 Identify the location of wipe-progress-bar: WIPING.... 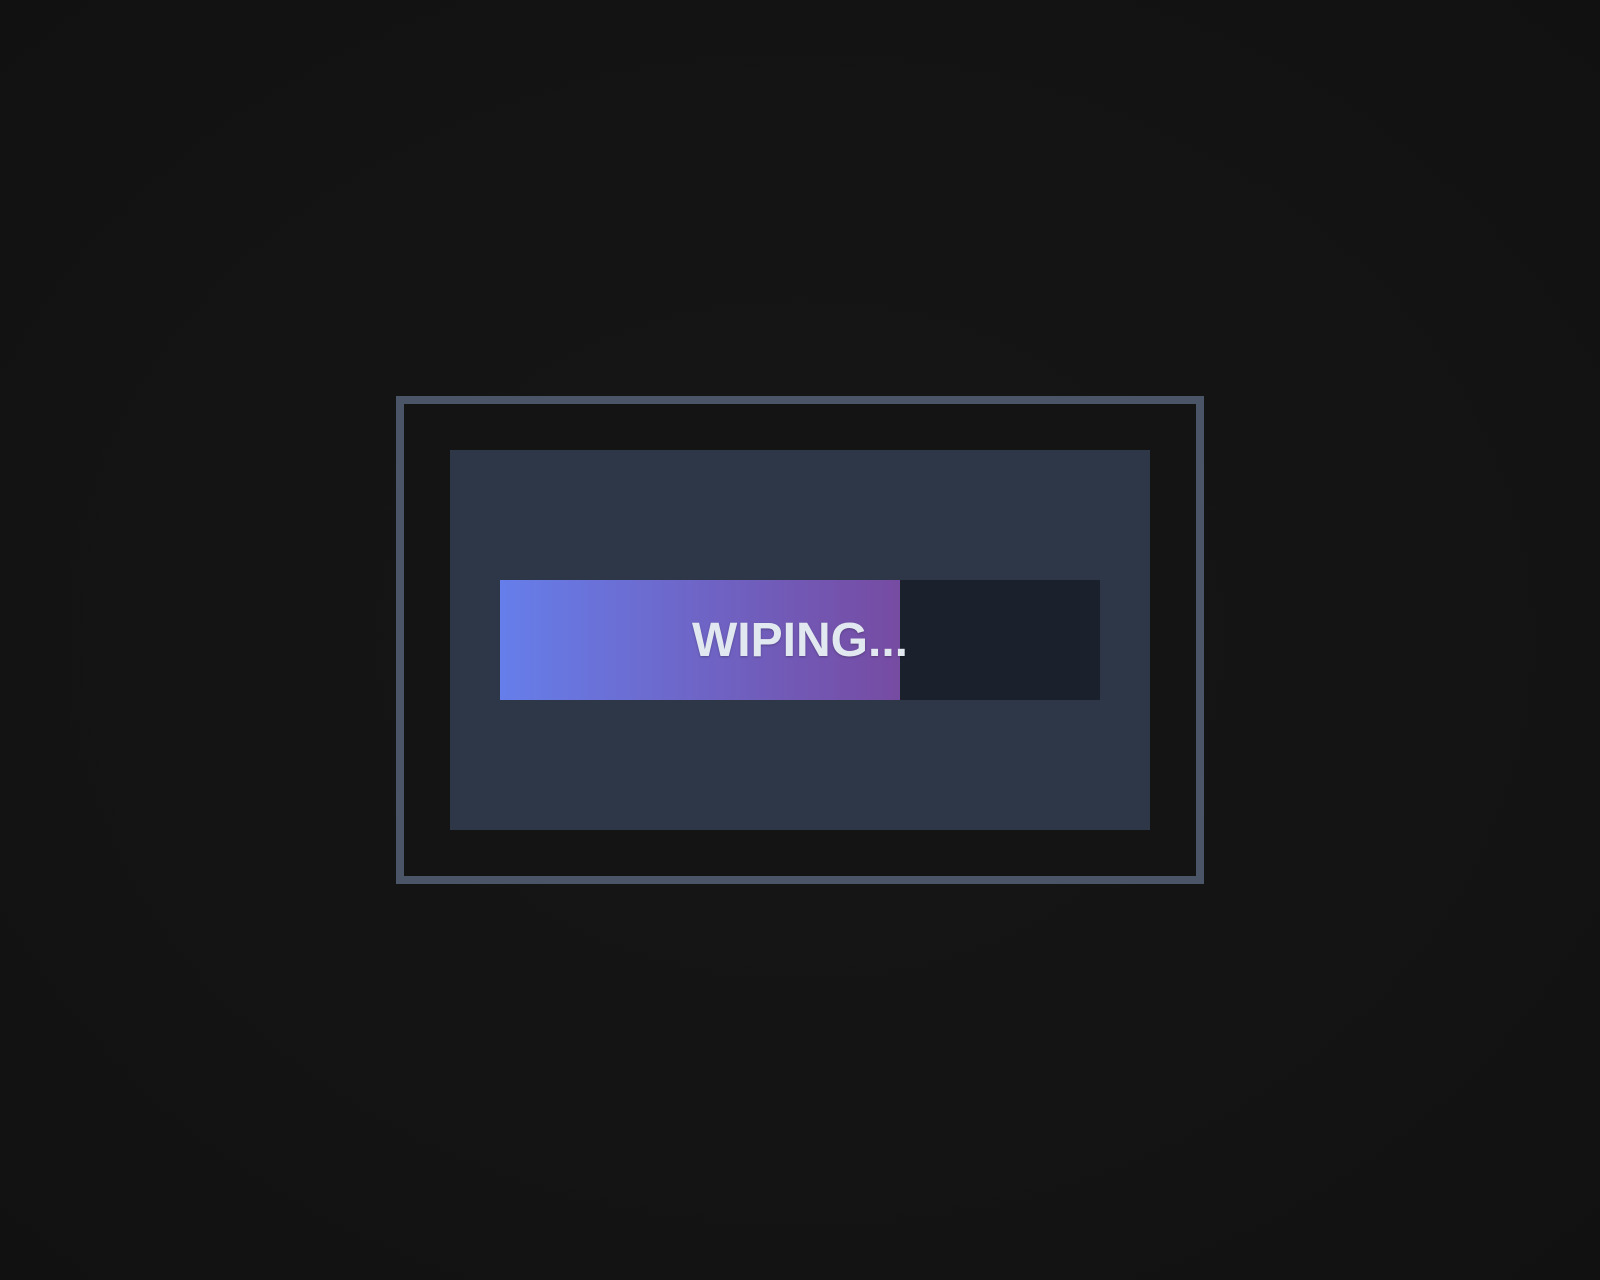
(800, 640).